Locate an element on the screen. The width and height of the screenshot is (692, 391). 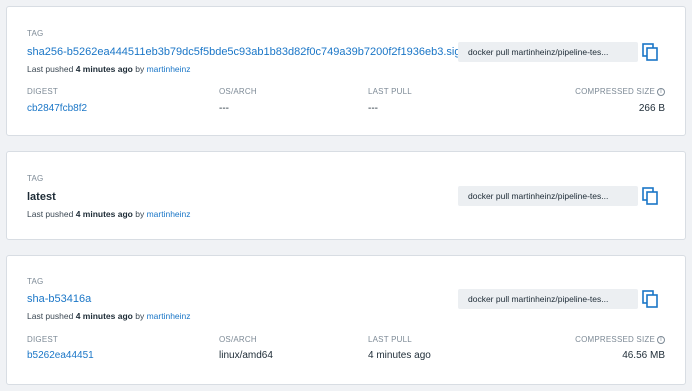
digest-link: b5262ea44451 is located at coordinates (60, 355).